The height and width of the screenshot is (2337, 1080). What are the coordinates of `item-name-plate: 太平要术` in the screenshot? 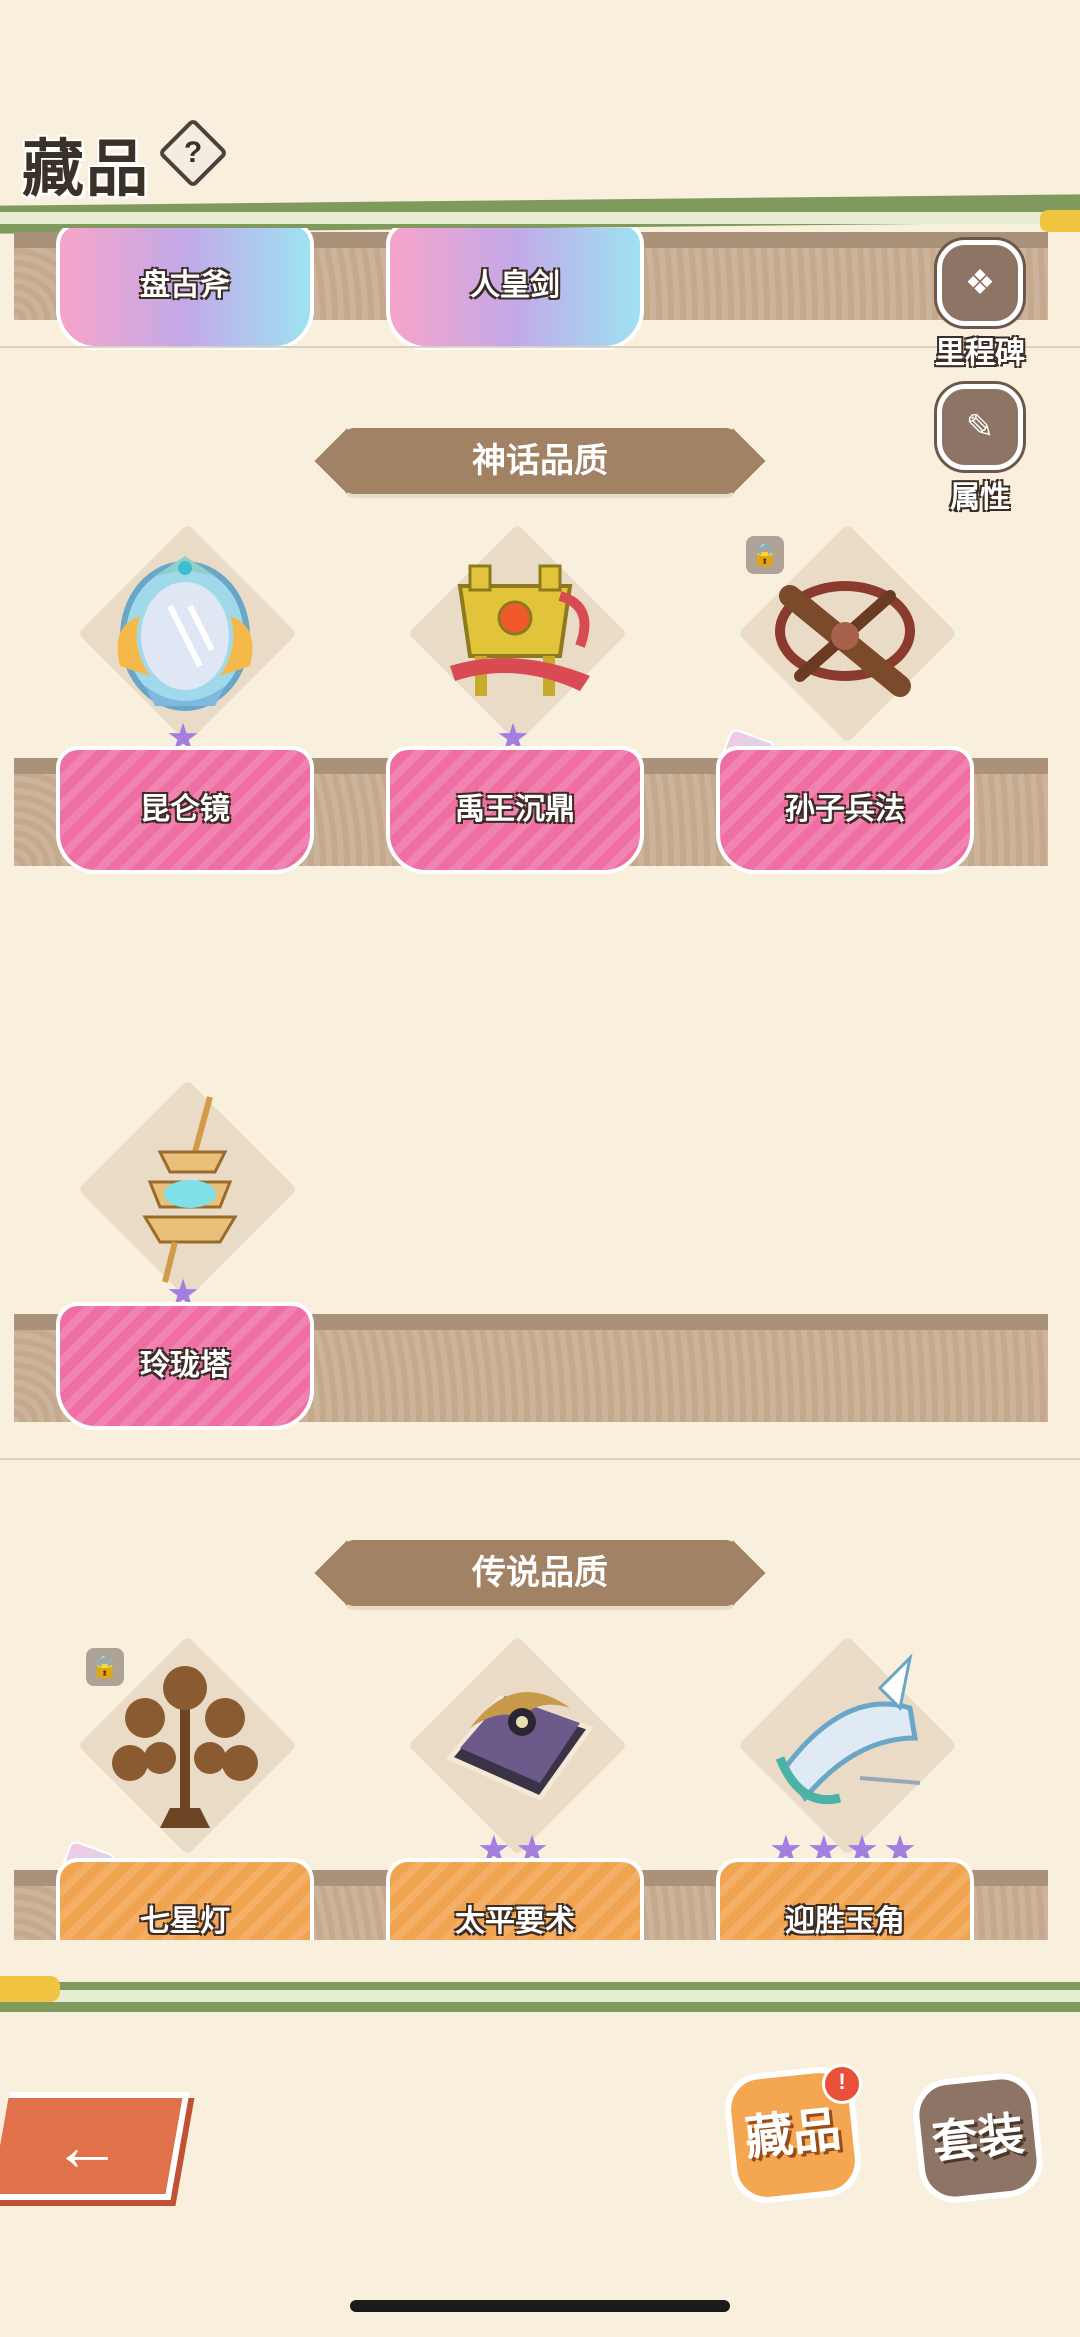 It's located at (515, 1899).